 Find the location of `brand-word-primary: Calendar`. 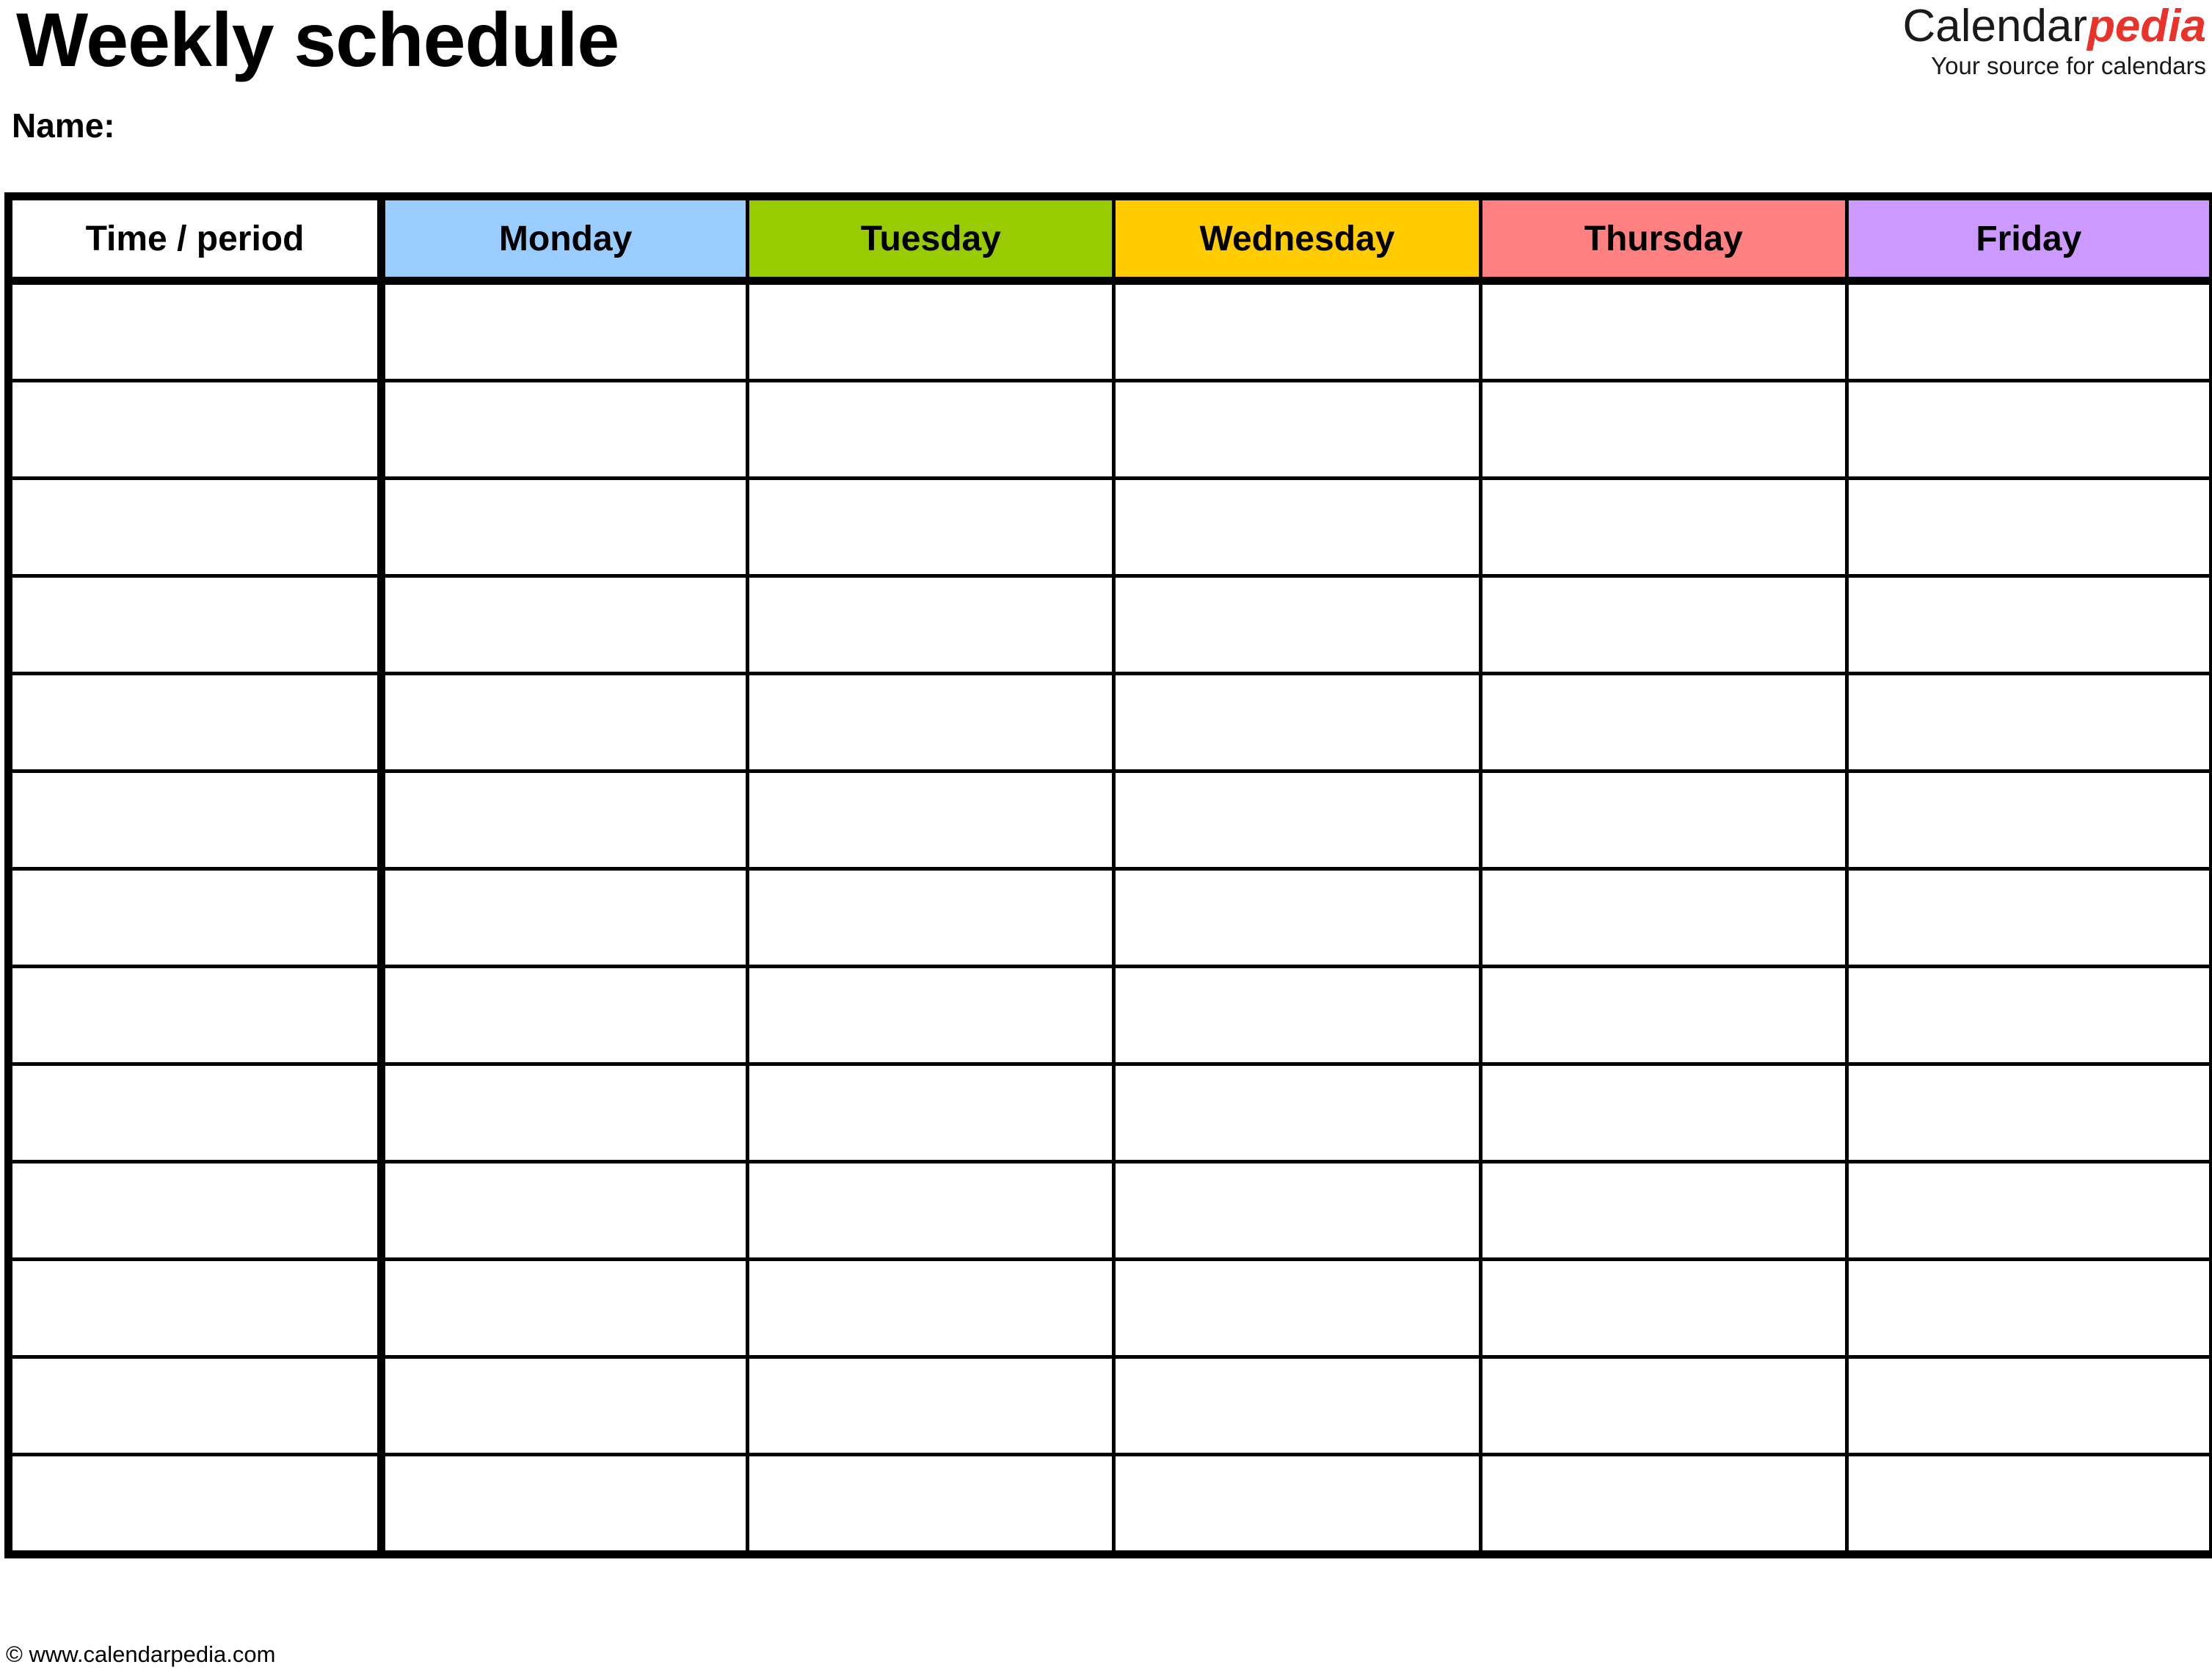

brand-word-primary: Calendar is located at coordinates (1995, 26).